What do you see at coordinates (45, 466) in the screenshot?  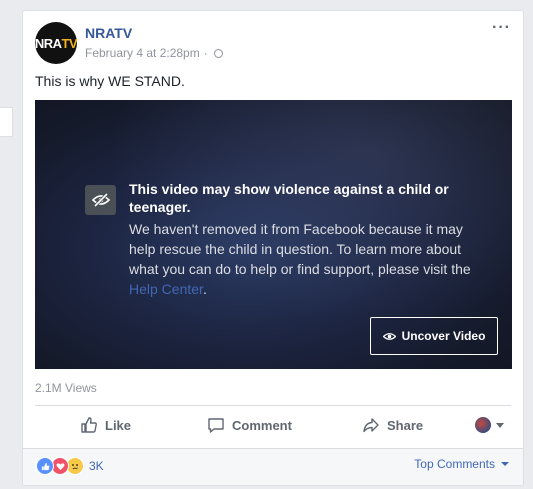 I see `like-reaction-icon` at bounding box center [45, 466].